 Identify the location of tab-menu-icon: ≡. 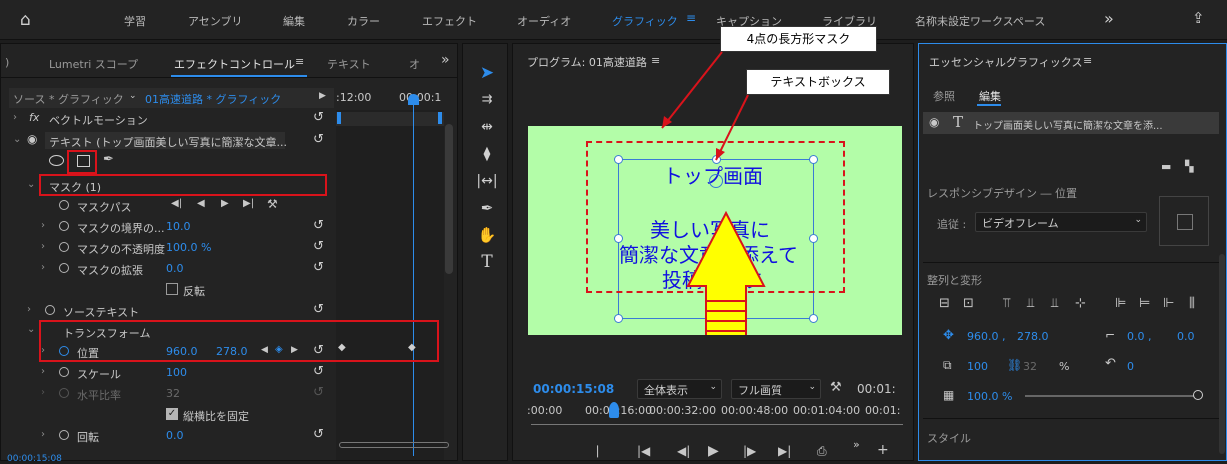
(299, 61).